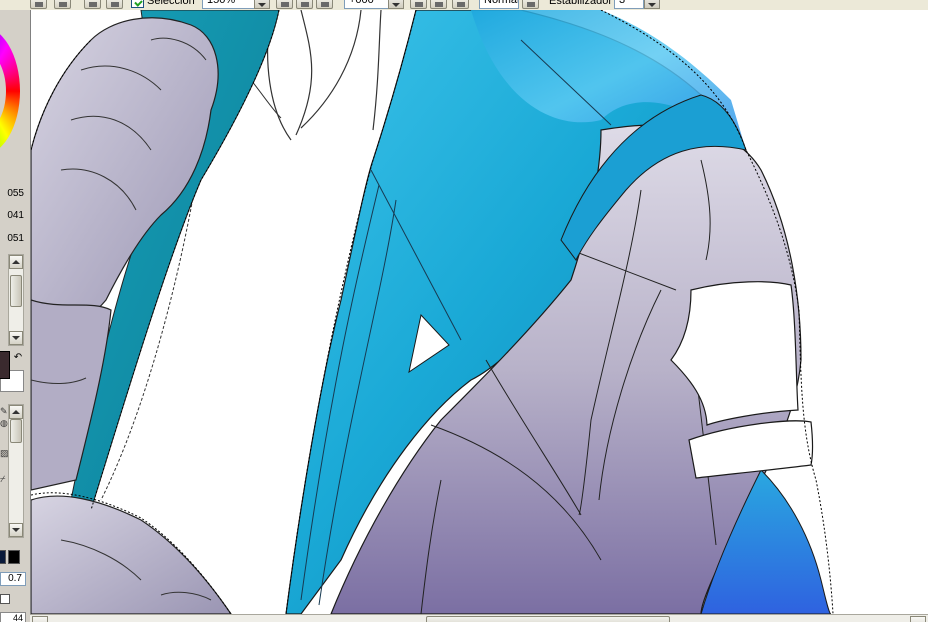  What do you see at coordinates (499, 4) in the screenshot?
I see `blend-mode-combo: Normal` at bounding box center [499, 4].